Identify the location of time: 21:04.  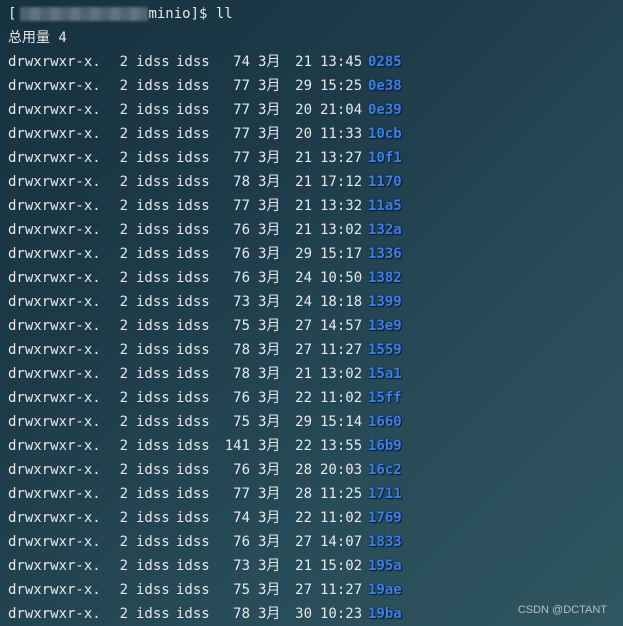
(341, 110).